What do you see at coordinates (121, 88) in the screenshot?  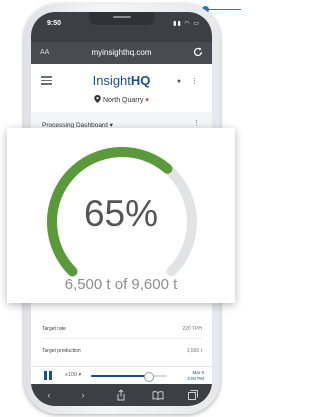 I see `app-header: InsightHQ ● ⋮ North Quarry ▾` at bounding box center [121, 88].